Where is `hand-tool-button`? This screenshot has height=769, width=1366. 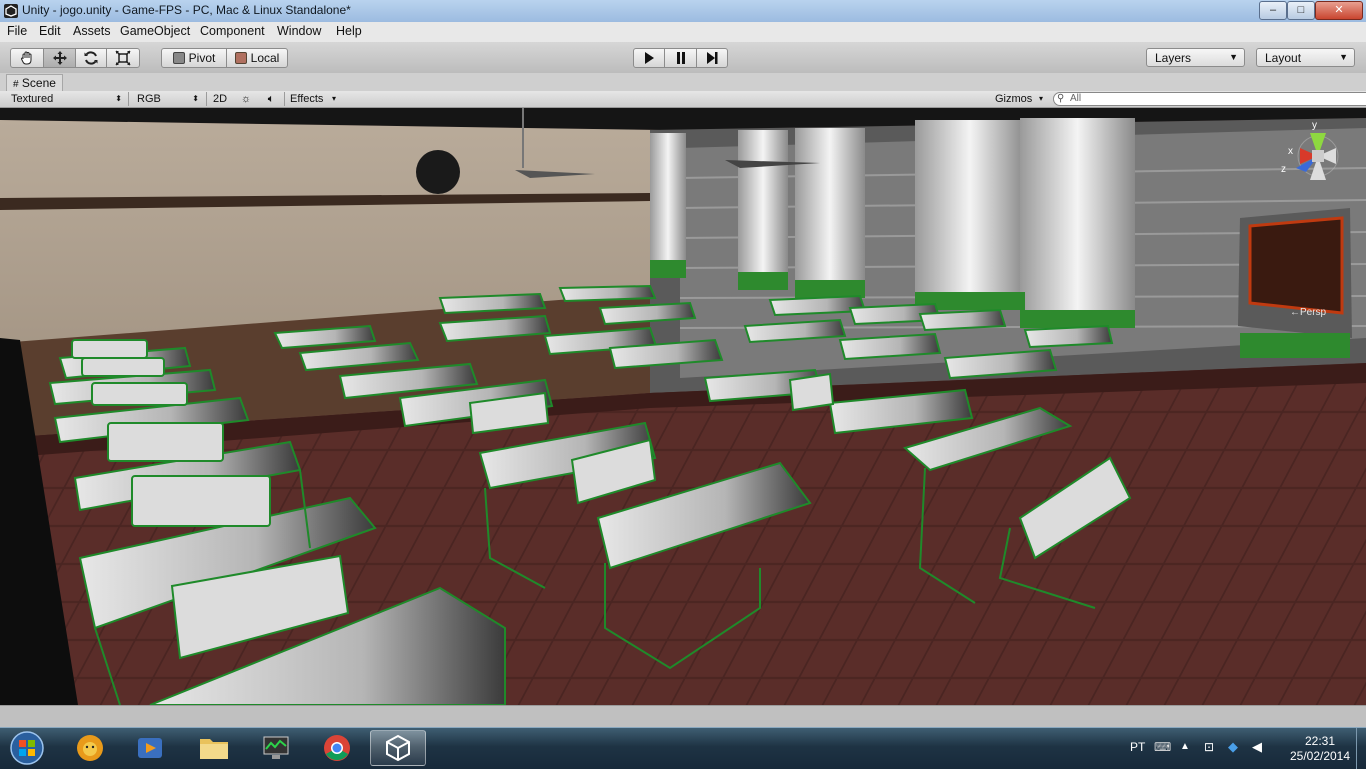 hand-tool-button is located at coordinates (27, 58).